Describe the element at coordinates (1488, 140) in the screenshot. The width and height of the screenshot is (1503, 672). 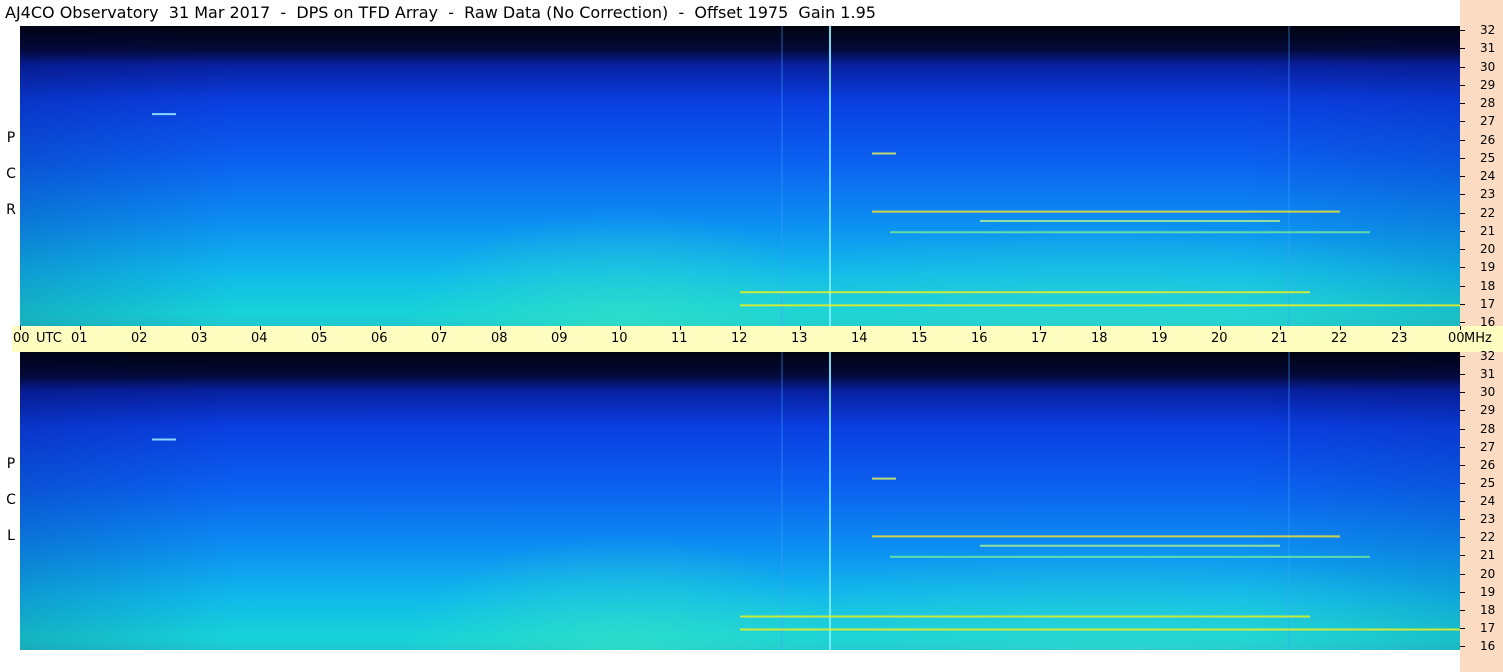
I see `freq-tick-label: 26` at that location.